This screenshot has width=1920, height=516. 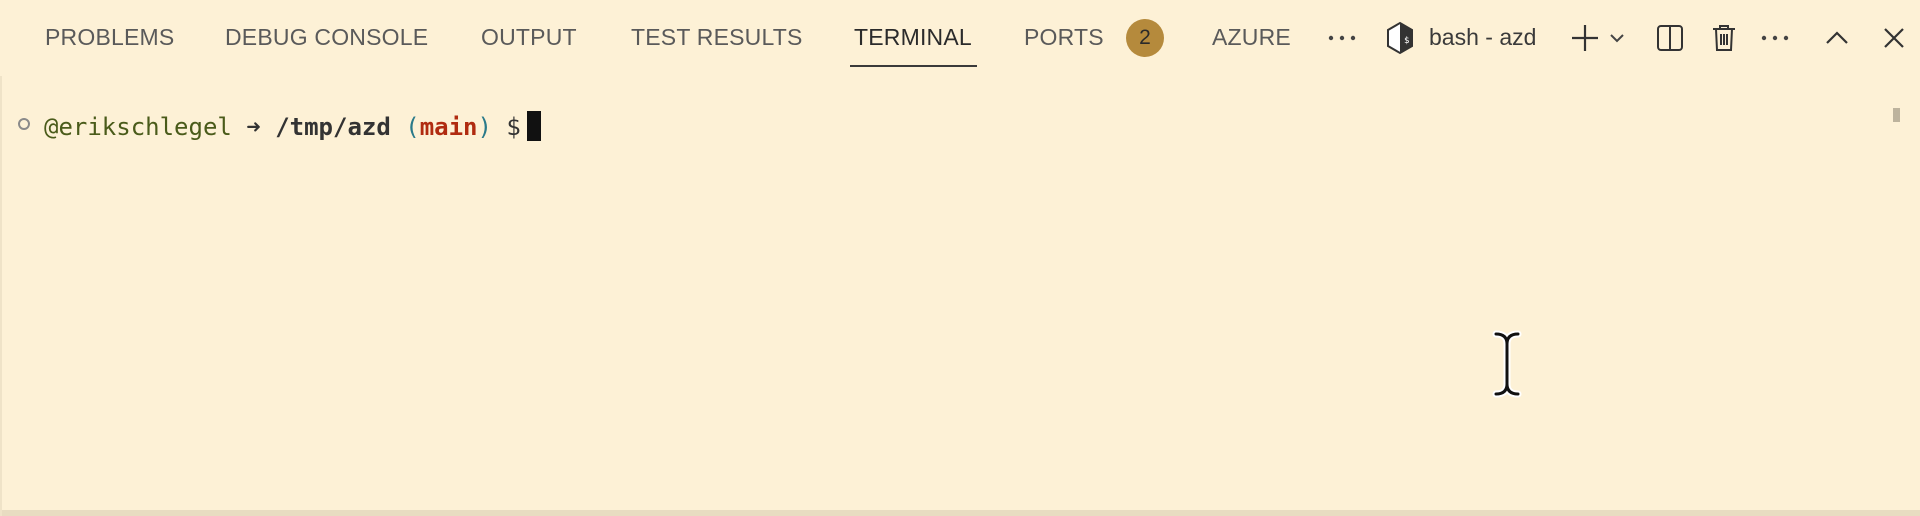 I want to click on more-actions-button, so click(x=1775, y=38).